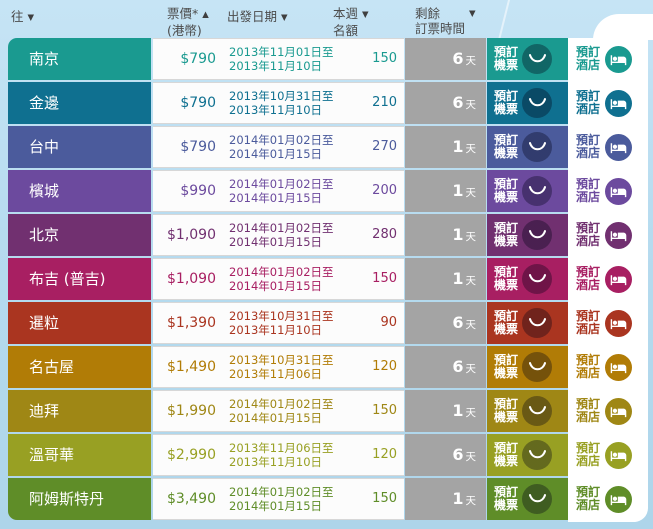  Describe the element at coordinates (79, 103) in the screenshot. I see `destination-cell: 金邊` at that location.